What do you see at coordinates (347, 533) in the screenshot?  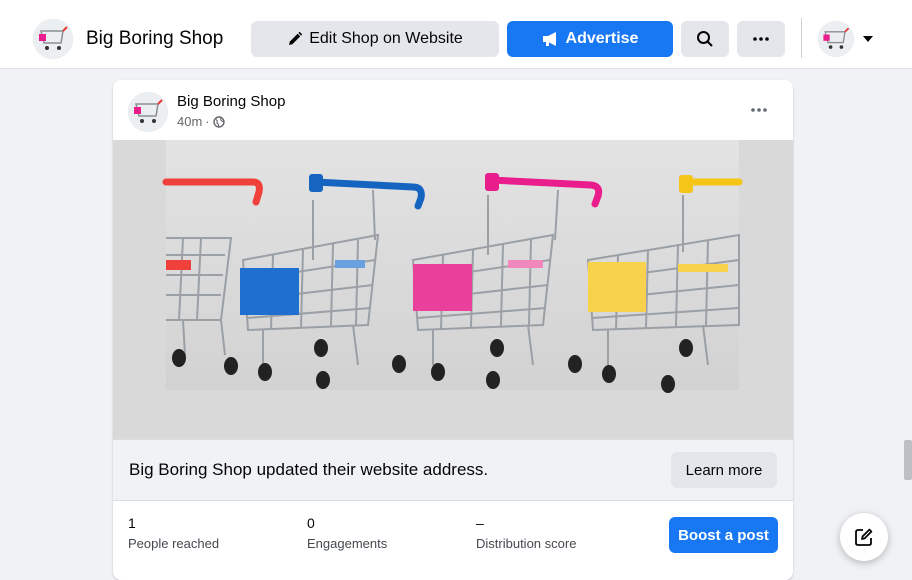 I see `stat-engagements: 0 Engagements` at bounding box center [347, 533].